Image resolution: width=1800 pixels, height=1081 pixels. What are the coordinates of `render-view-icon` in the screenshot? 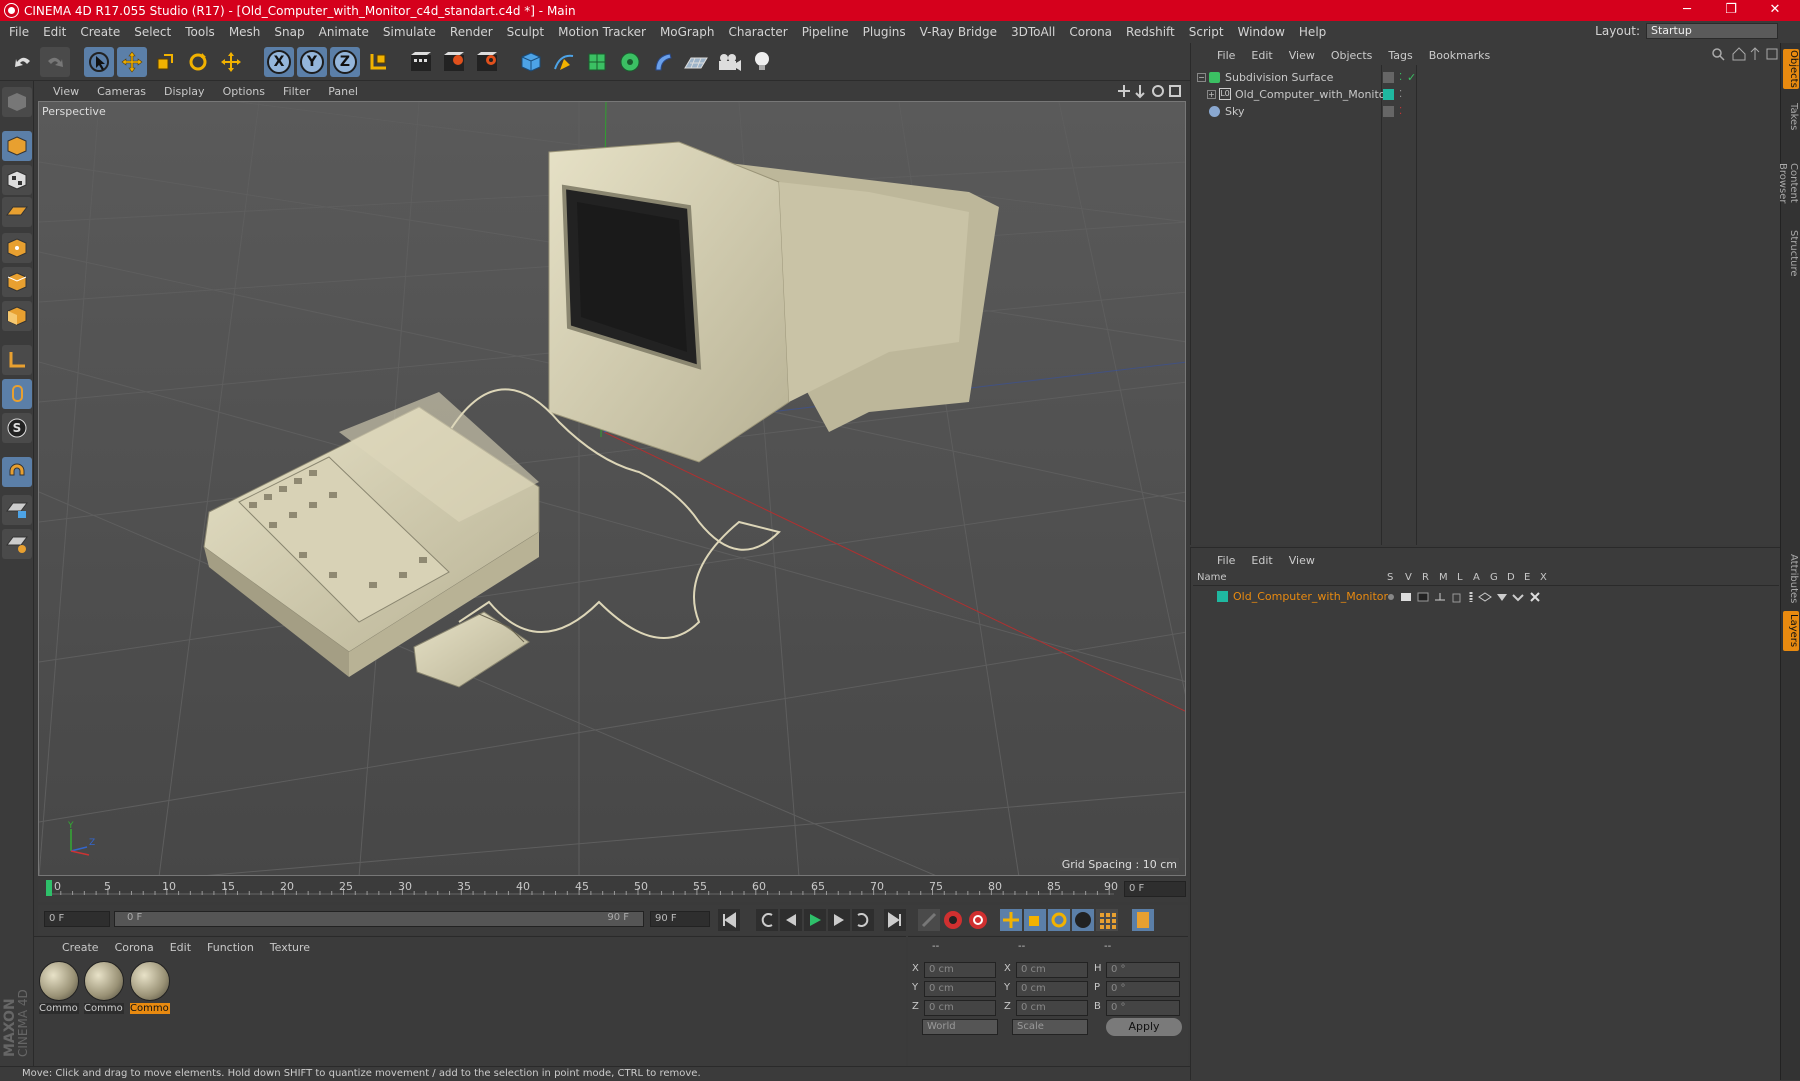 It's located at (421, 62).